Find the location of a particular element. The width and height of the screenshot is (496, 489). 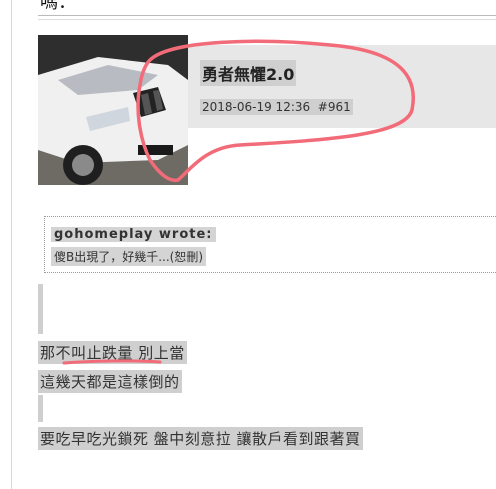

post-divider is located at coordinates (267, 15).